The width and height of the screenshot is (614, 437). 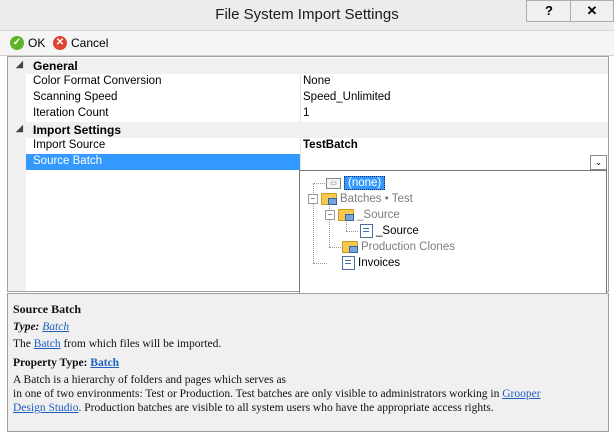 What do you see at coordinates (69, 145) in the screenshot?
I see `property-name: Import Source` at bounding box center [69, 145].